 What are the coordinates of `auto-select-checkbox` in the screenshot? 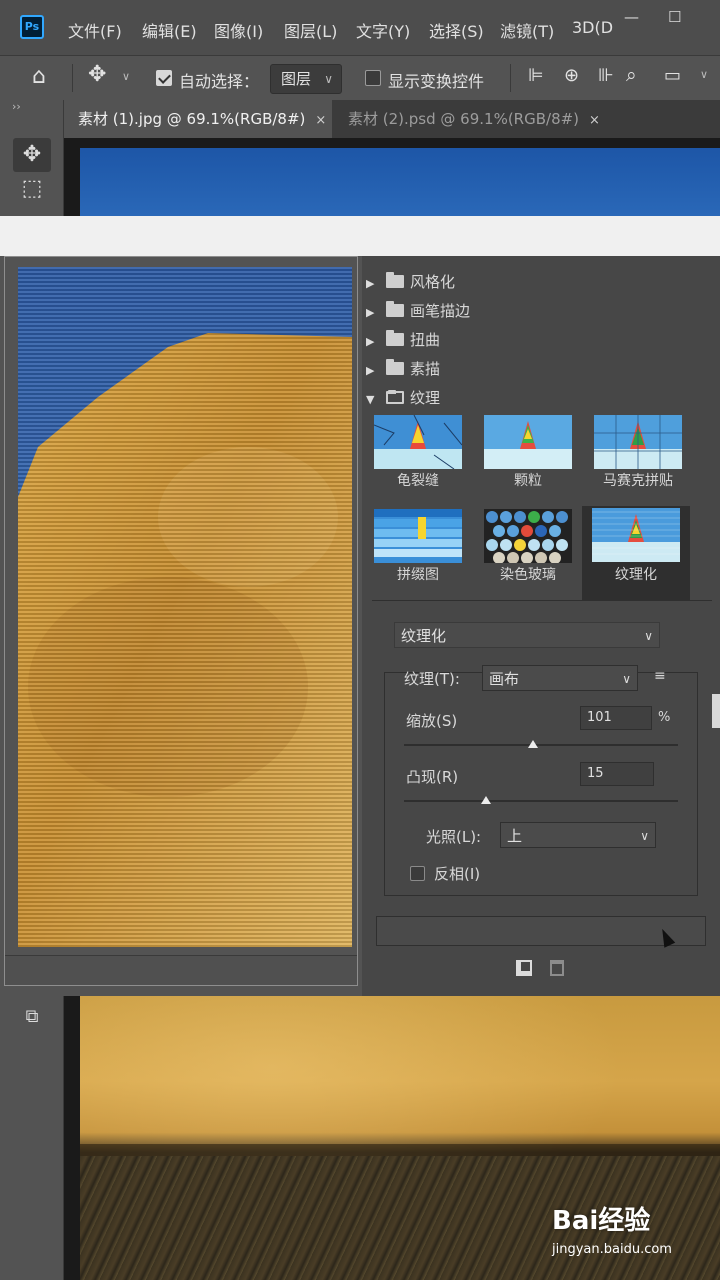 It's located at (164, 78).